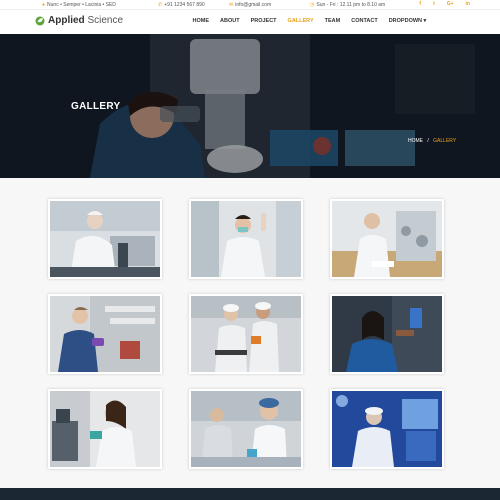  I want to click on nav-about: About, so click(230, 21).